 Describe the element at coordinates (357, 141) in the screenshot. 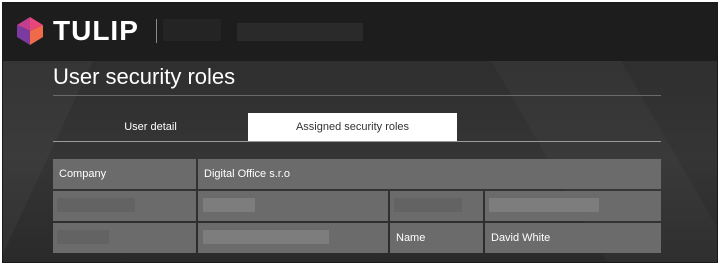

I see `tabs-divider` at that location.